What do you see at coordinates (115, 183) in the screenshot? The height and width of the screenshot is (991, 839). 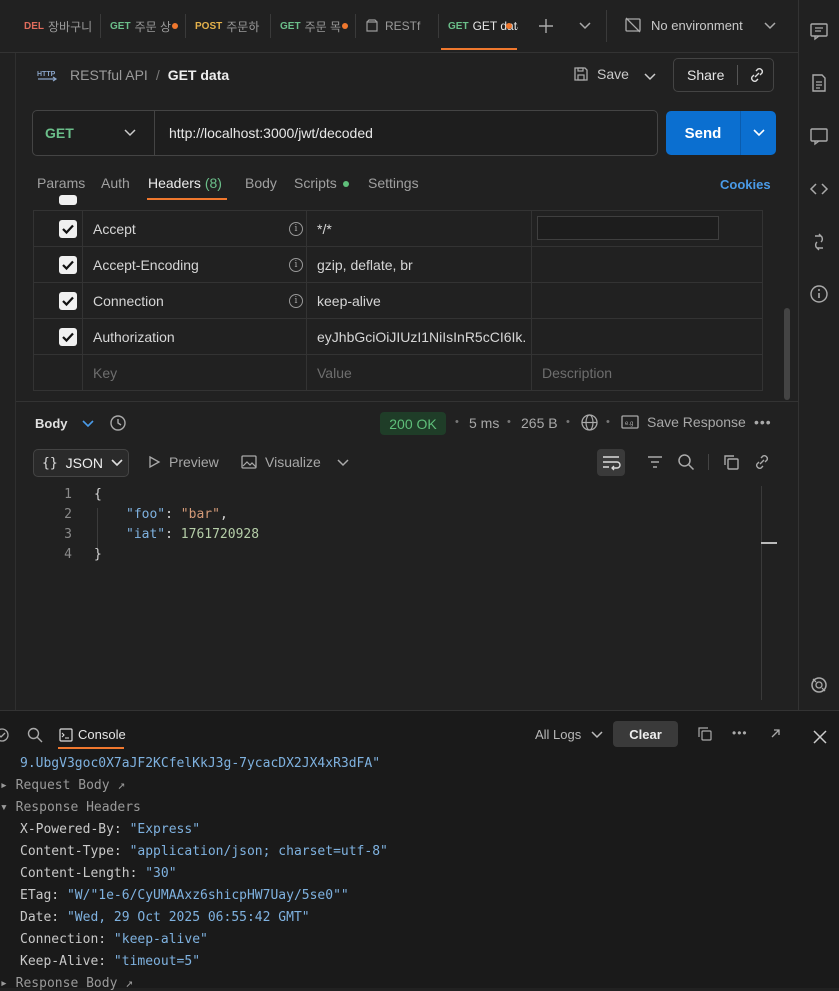 I see `tab-auth: Auth` at bounding box center [115, 183].